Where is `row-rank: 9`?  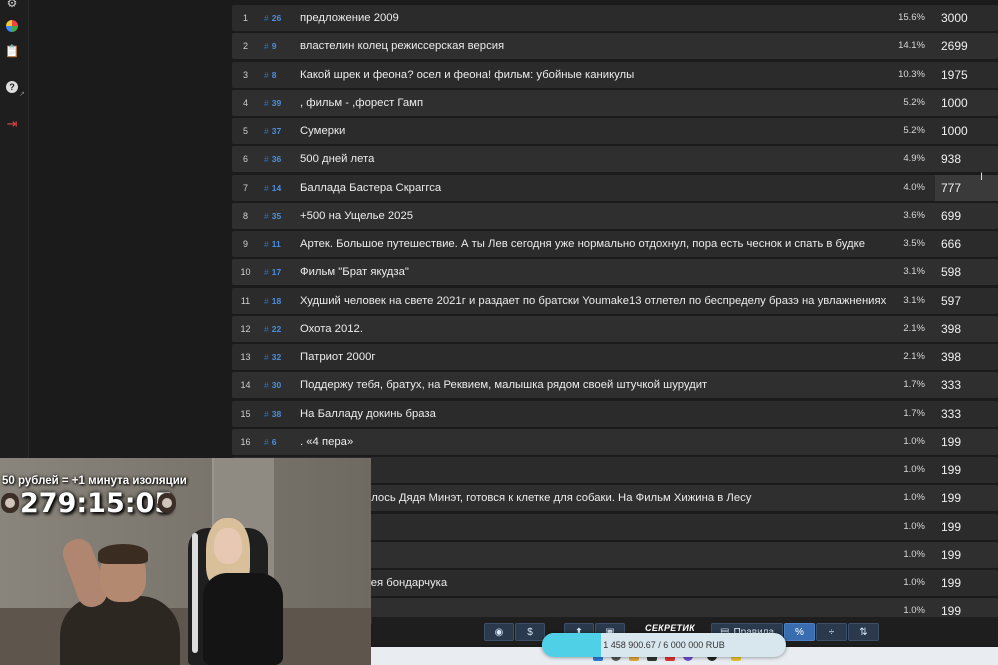 row-rank: 9 is located at coordinates (245, 244).